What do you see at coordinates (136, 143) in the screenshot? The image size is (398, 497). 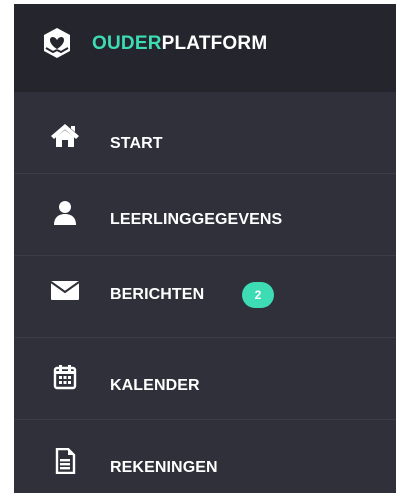 I see `menu-item-label: START` at bounding box center [136, 143].